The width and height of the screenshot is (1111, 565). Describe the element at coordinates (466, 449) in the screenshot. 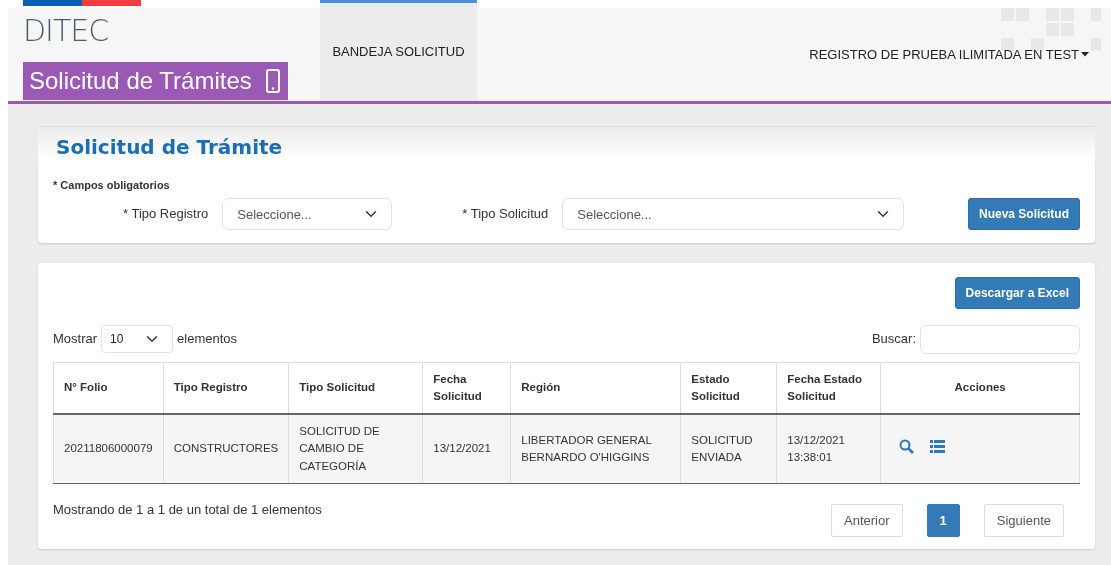

I see `table-cell: 13/12/2021` at that location.